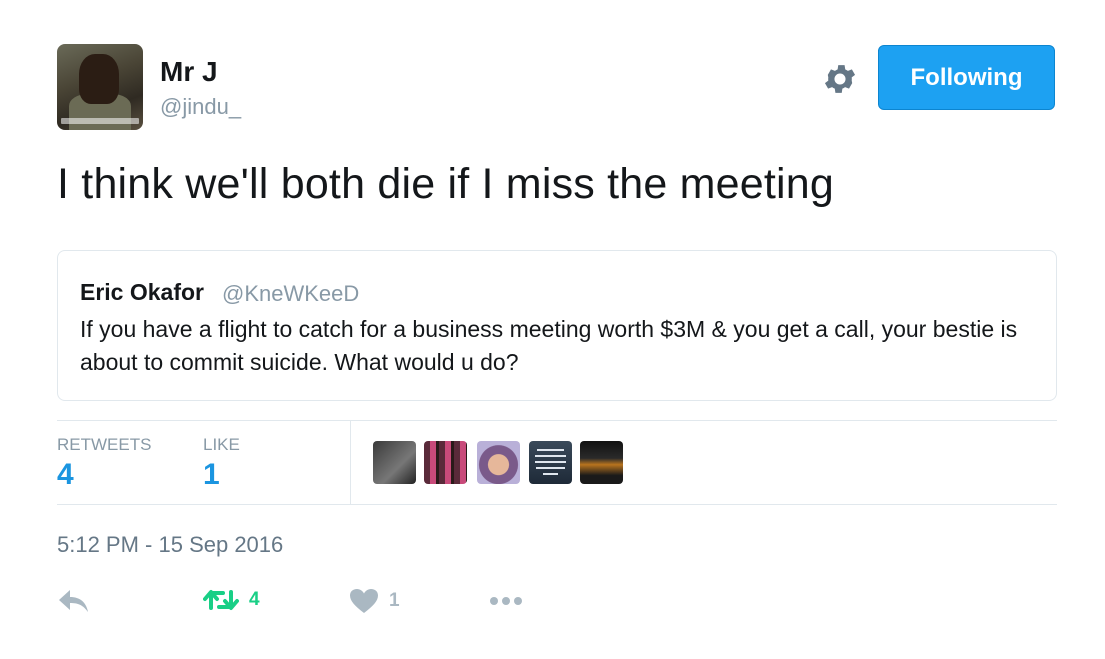 This screenshot has width=1105, height=659. Describe the element at coordinates (350, 462) in the screenshot. I see `stats-divider` at that location.